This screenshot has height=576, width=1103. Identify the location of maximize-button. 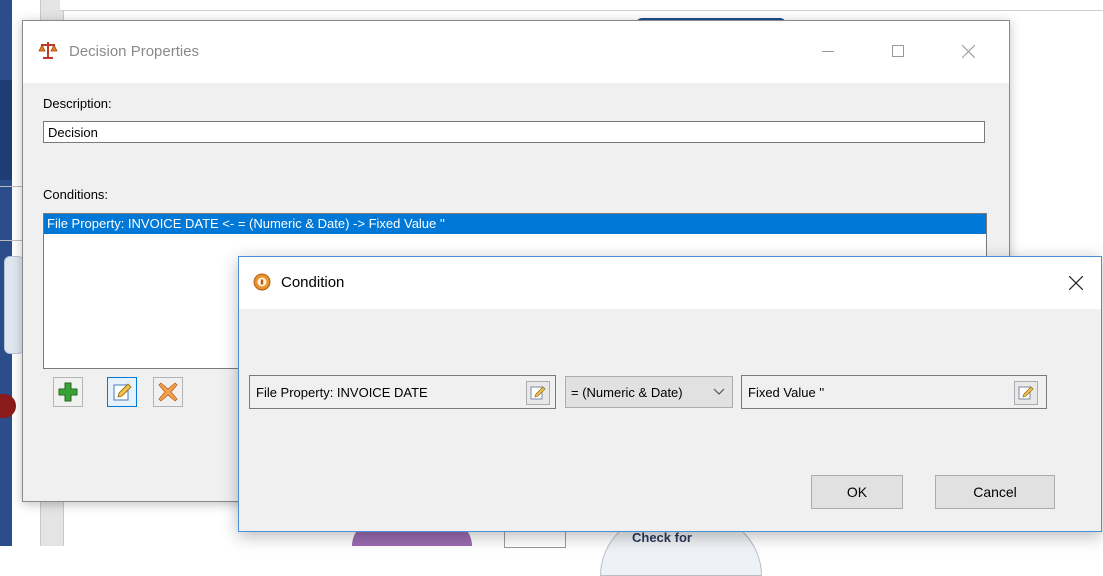
(898, 51).